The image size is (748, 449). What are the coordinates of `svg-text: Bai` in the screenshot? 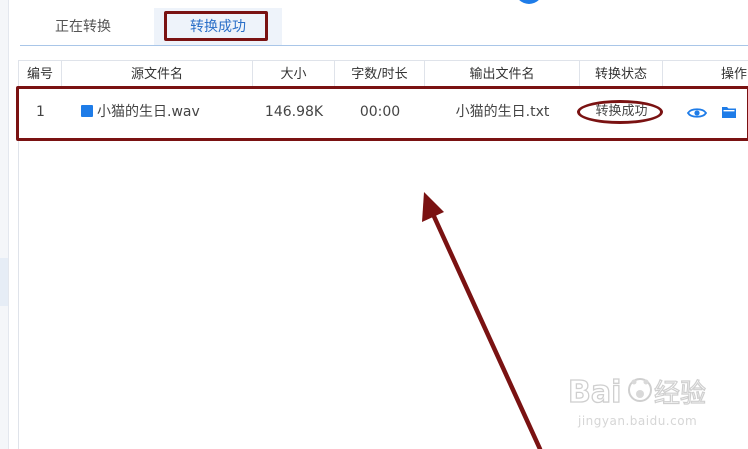 It's located at (594, 392).